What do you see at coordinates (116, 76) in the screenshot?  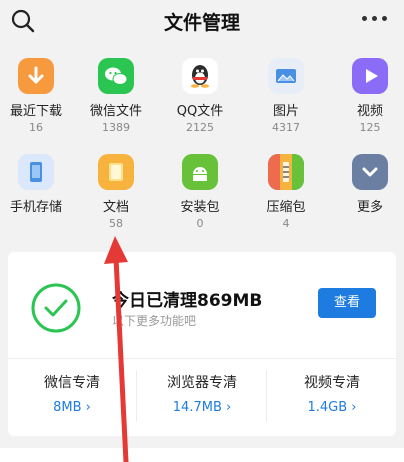 I see `wechat-icon` at bounding box center [116, 76].